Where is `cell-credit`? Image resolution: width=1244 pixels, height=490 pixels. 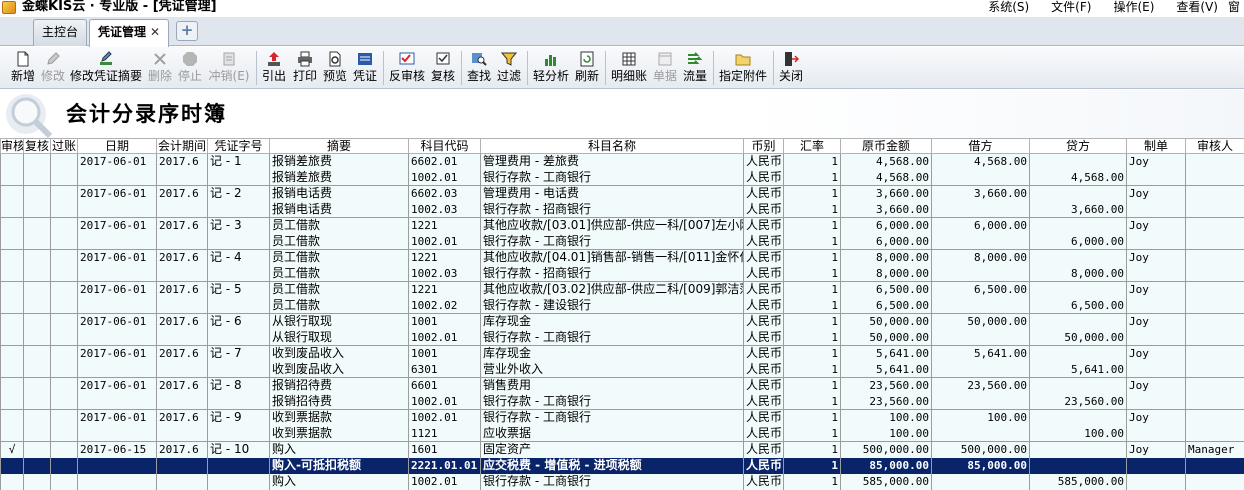 cell-credit is located at coordinates (1078, 161).